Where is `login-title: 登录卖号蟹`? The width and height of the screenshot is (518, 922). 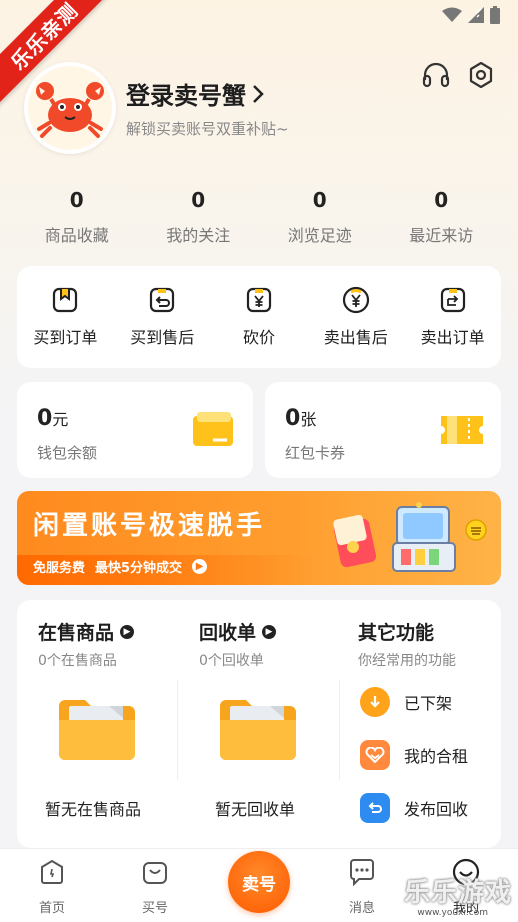
login-title: 登录卖号蟹 is located at coordinates (195, 93).